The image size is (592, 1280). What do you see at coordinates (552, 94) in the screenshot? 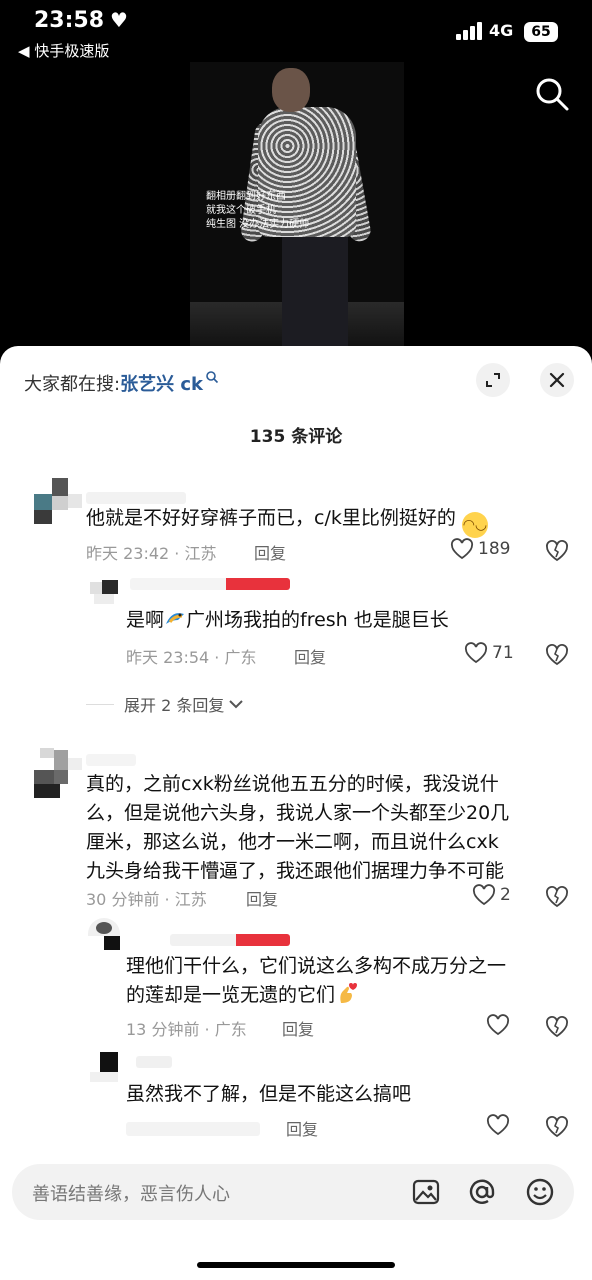
I see `search-icon` at bounding box center [552, 94].